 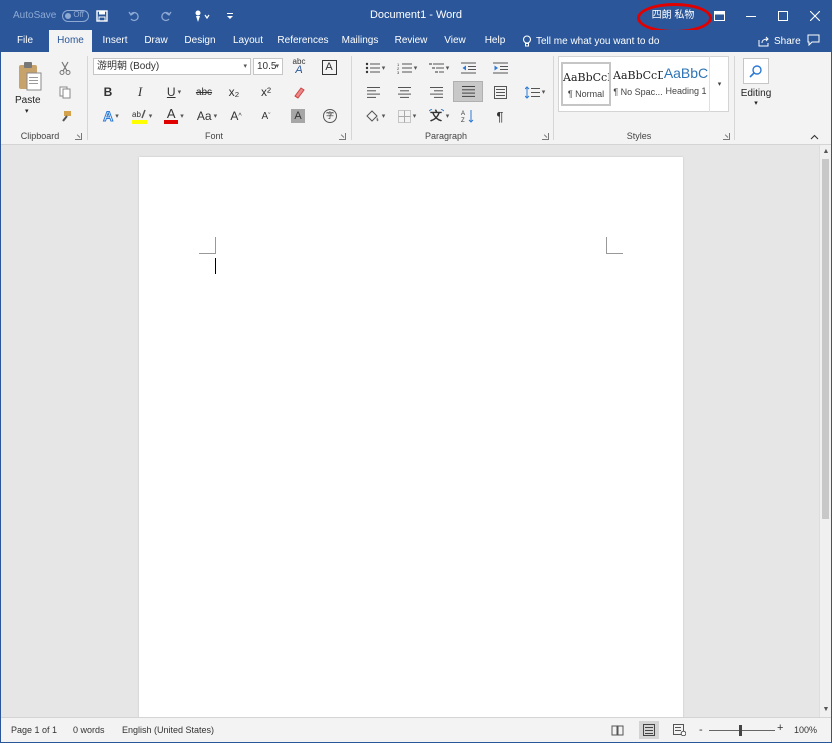 I want to click on tab-layout: Layout, so click(x=248, y=41).